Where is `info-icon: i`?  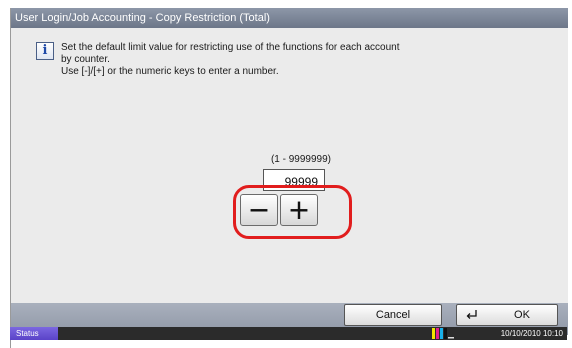
info-icon: i is located at coordinates (45, 51).